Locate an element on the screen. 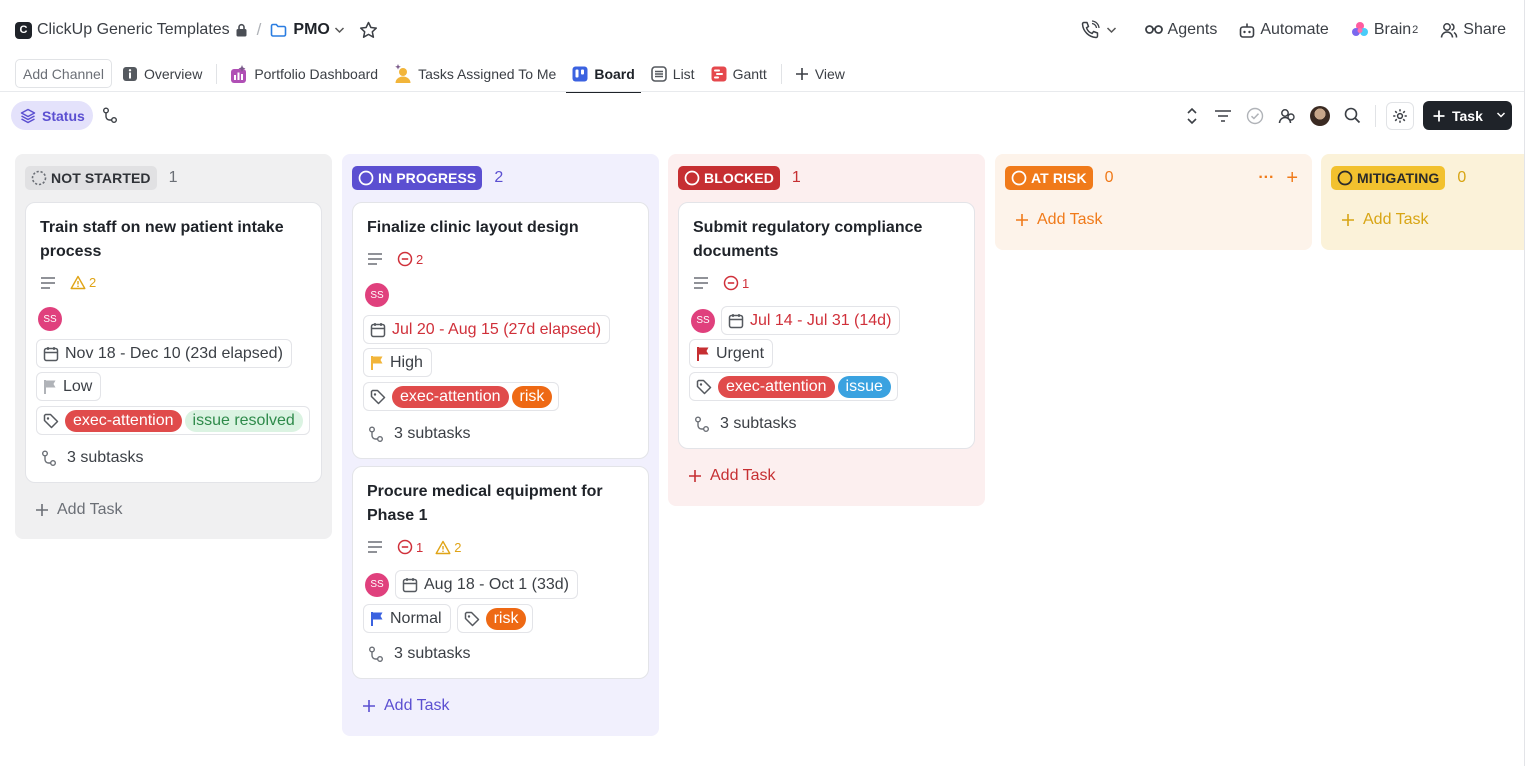 The height and width of the screenshot is (766, 1530). tab-list: List is located at coordinates (672, 73).